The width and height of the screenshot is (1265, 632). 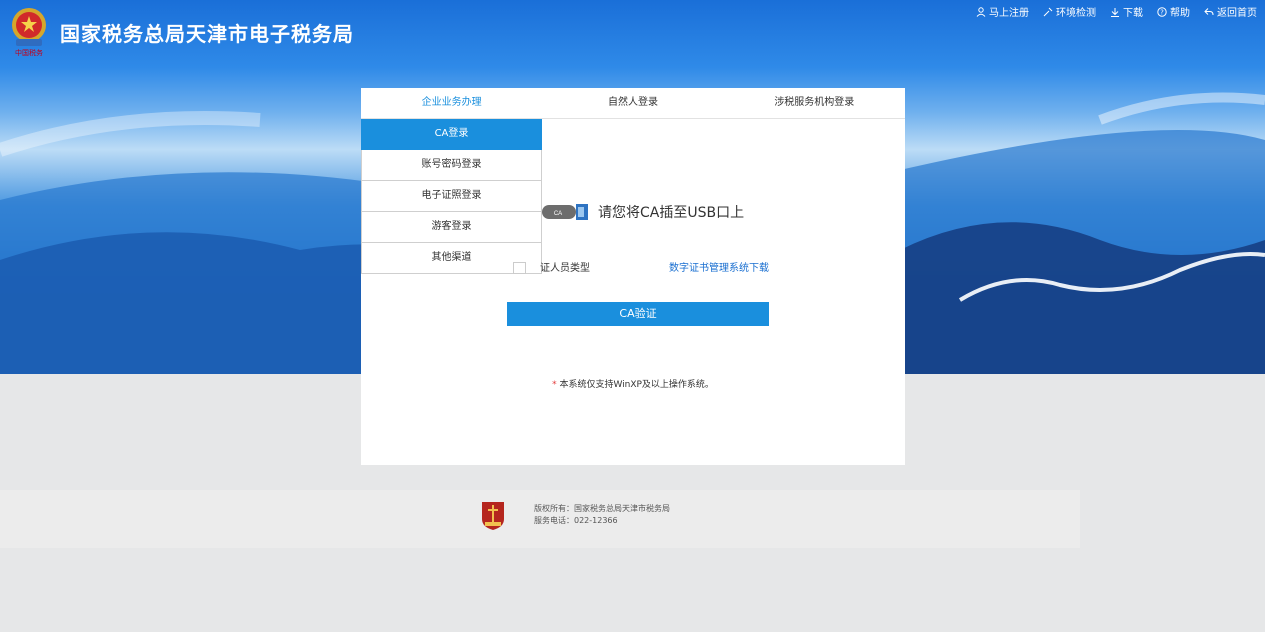 I want to click on register-label: 马上注册, so click(x=1009, y=13).